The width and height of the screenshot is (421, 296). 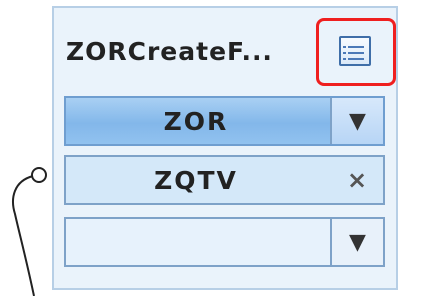 I want to click on field-zqtv-label: ZQTV, so click(x=196, y=180).